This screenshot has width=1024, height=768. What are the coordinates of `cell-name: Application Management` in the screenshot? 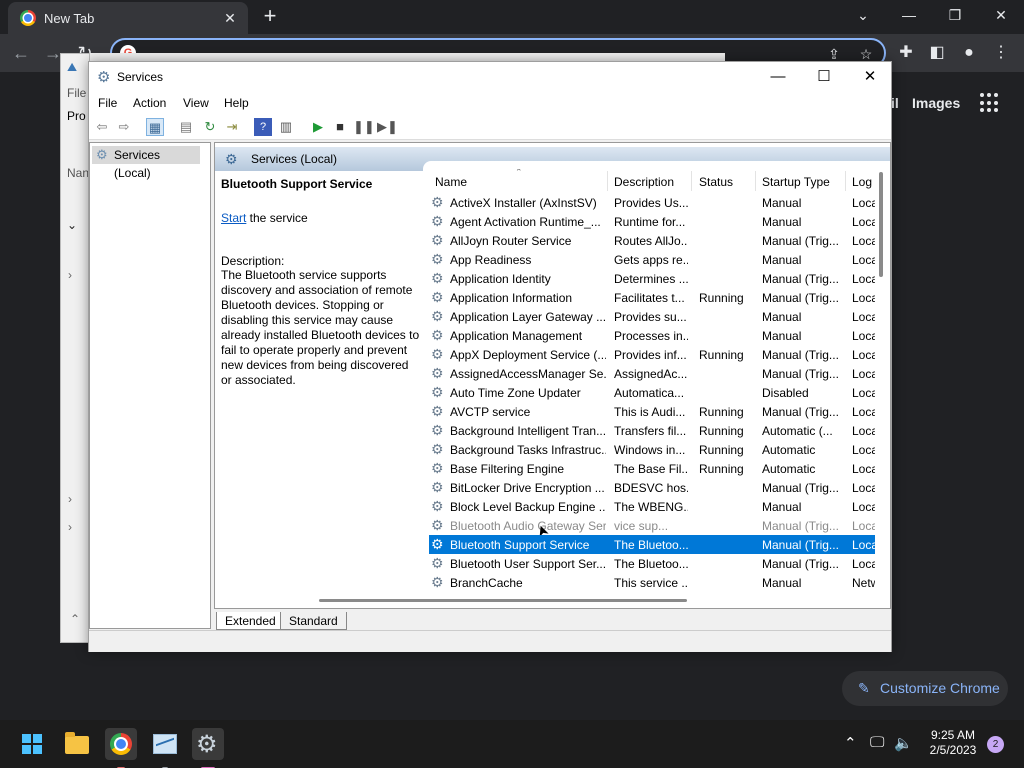 It's located at (516, 336).